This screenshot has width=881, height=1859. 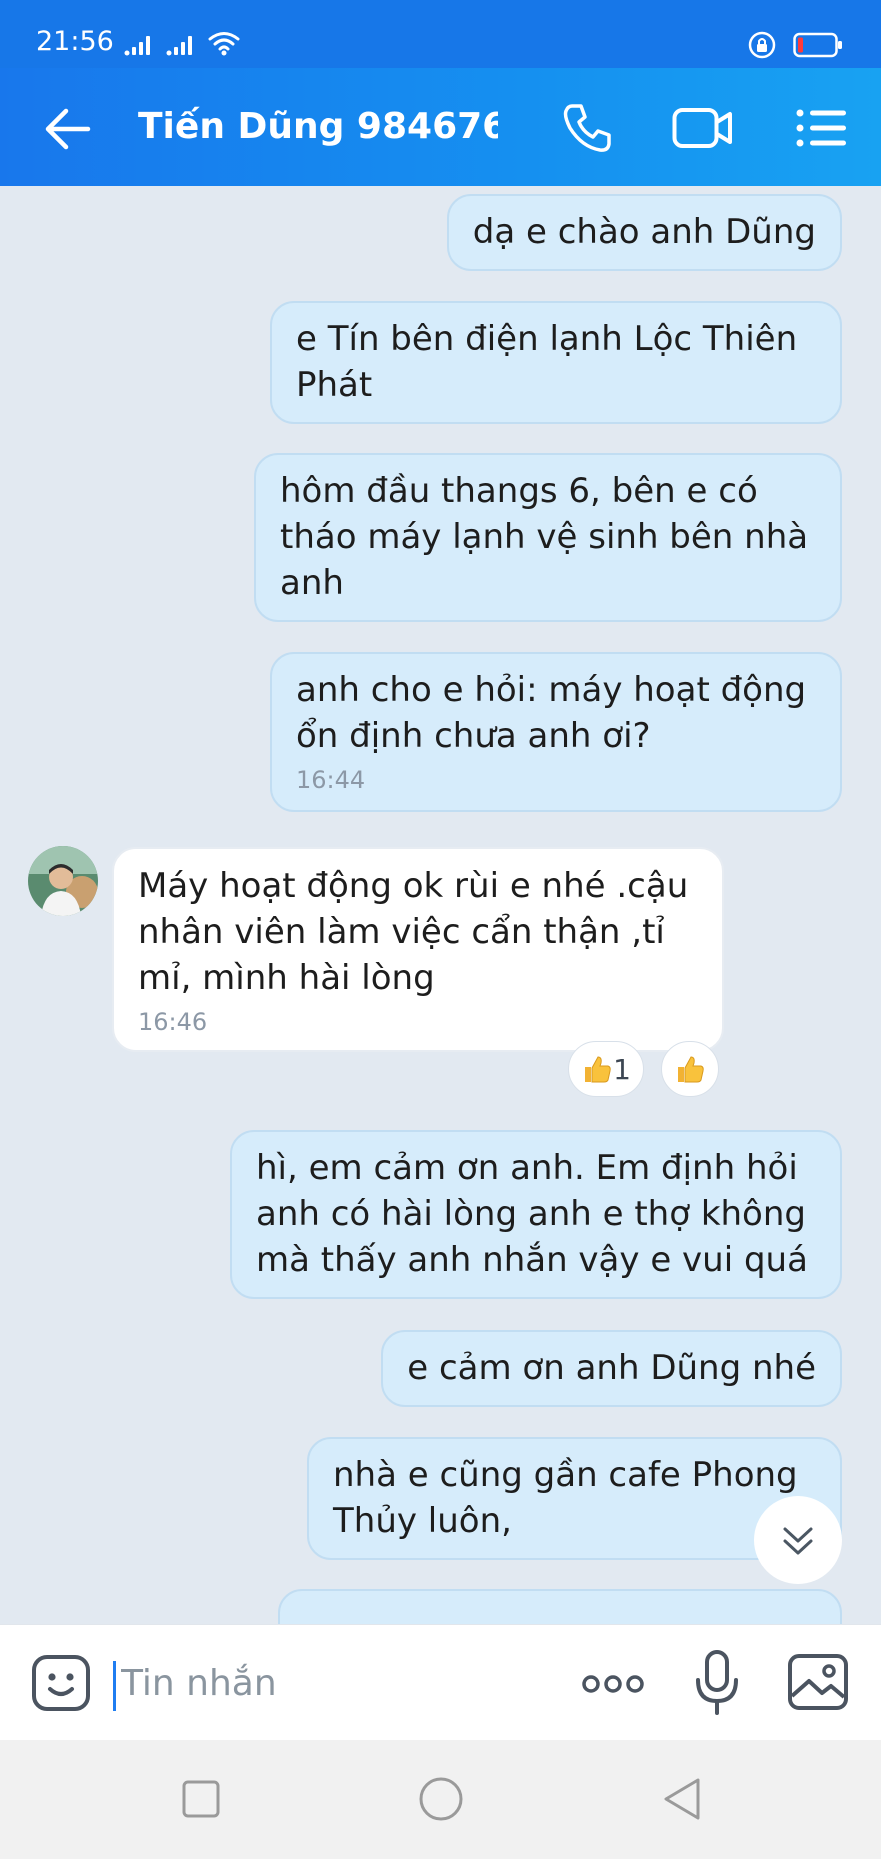 I want to click on emoji-button, so click(x=62, y=1683).